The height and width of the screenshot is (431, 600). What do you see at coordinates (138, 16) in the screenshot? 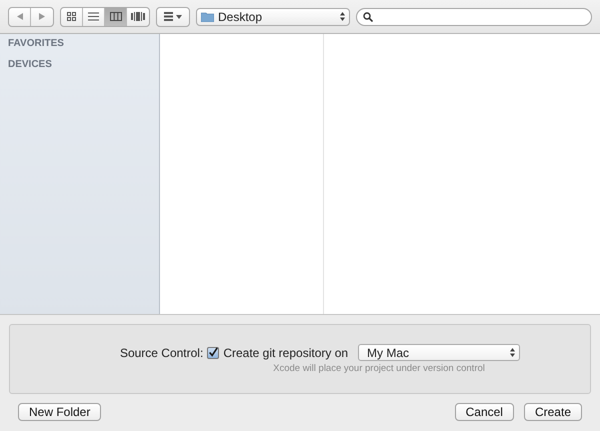
I see `coverflow-icon` at bounding box center [138, 16].